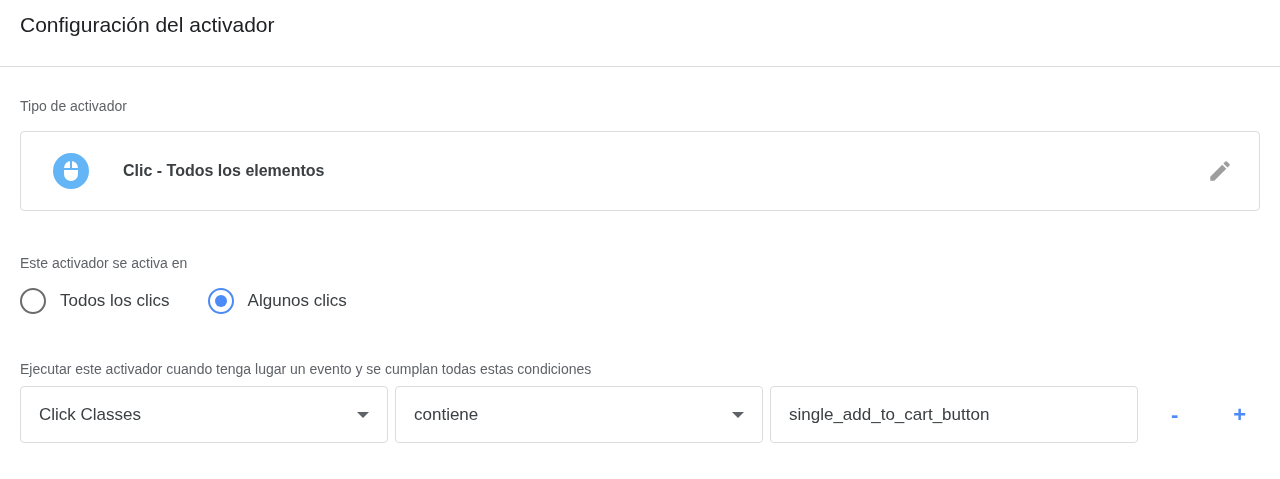 The image size is (1280, 479). I want to click on variable-dropdown: Click Classes, so click(204, 414).